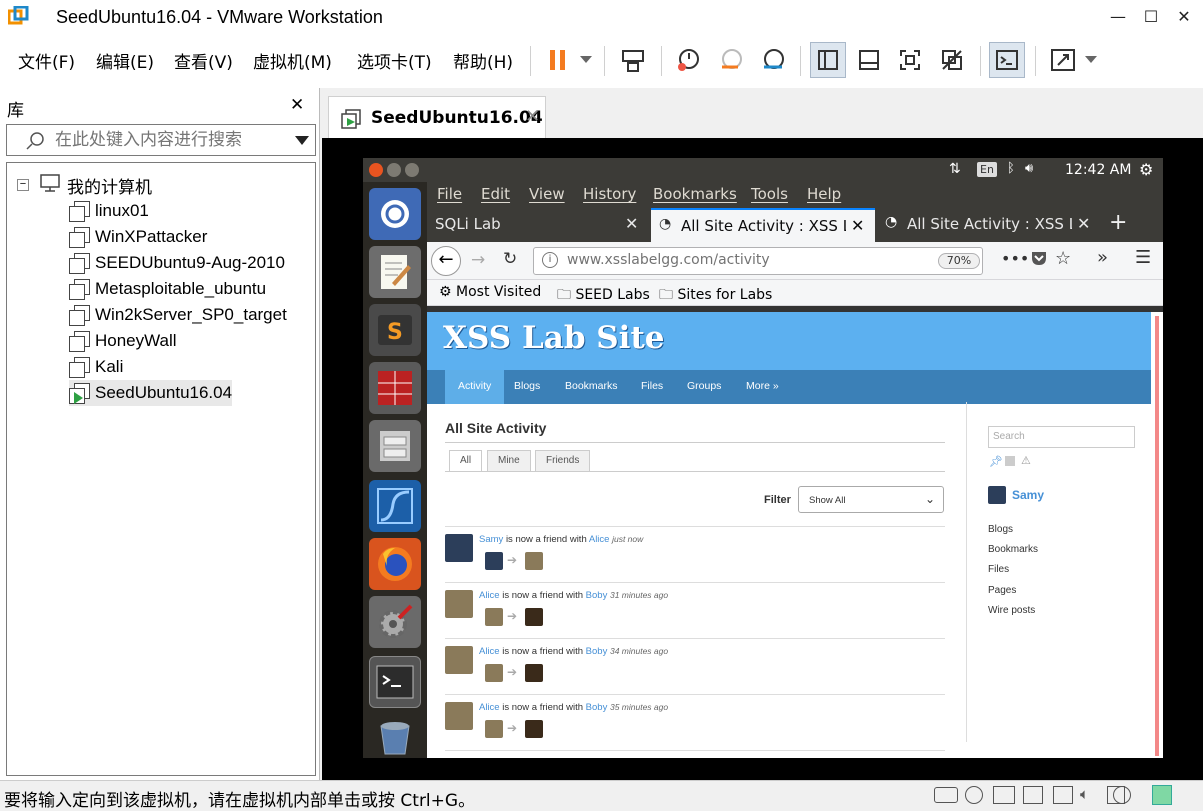  What do you see at coordinates (871, 499) in the screenshot?
I see `filter-select: Show All ⌄` at bounding box center [871, 499].